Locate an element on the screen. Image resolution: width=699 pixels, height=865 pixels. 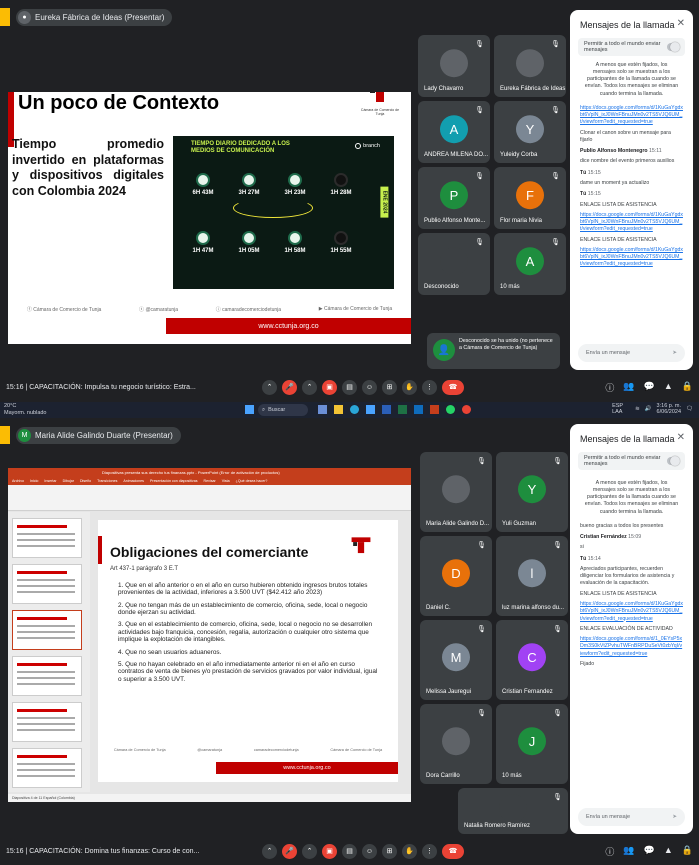
participant-tile: F 🎙 Flor maria Nivia is located at coordinates (530, 198).